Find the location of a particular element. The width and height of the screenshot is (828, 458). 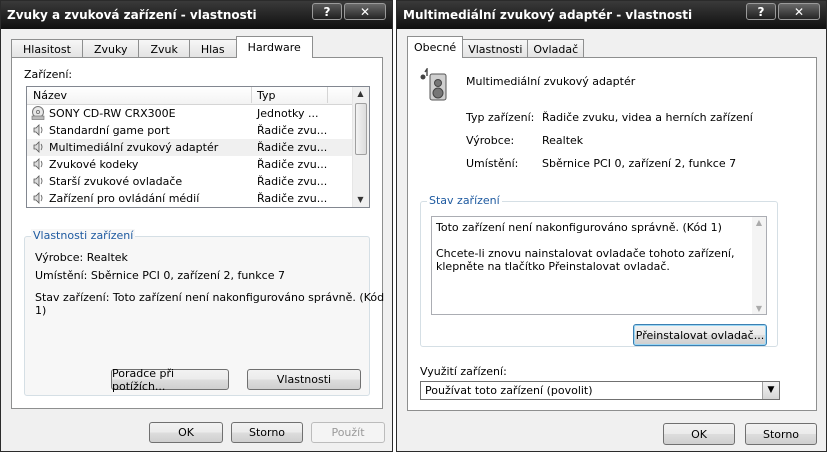

device-usage-label: Využití zařízení: is located at coordinates (463, 371).